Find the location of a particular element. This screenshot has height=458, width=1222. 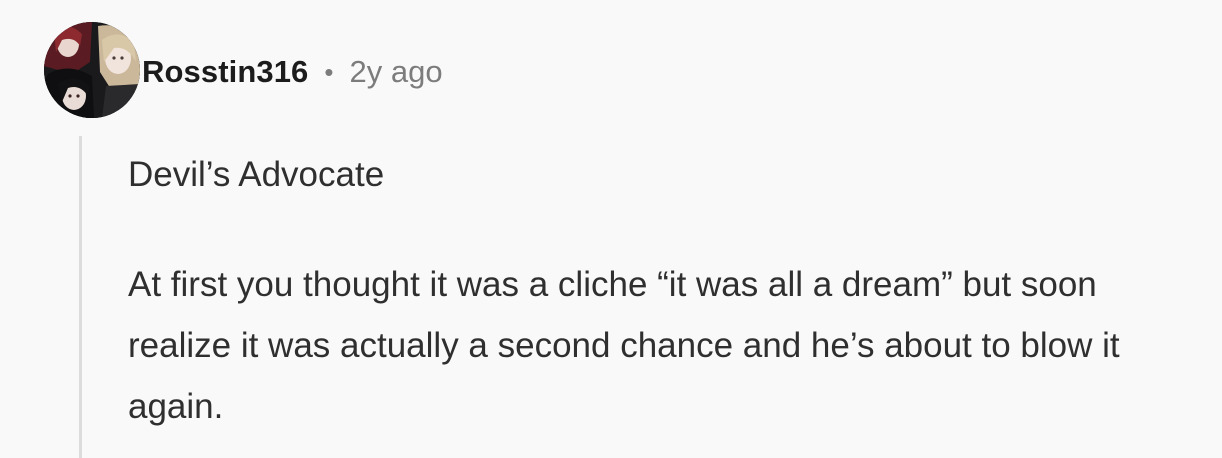

comment-meta: Rosstin316 • 2y ago is located at coordinates (292, 72).